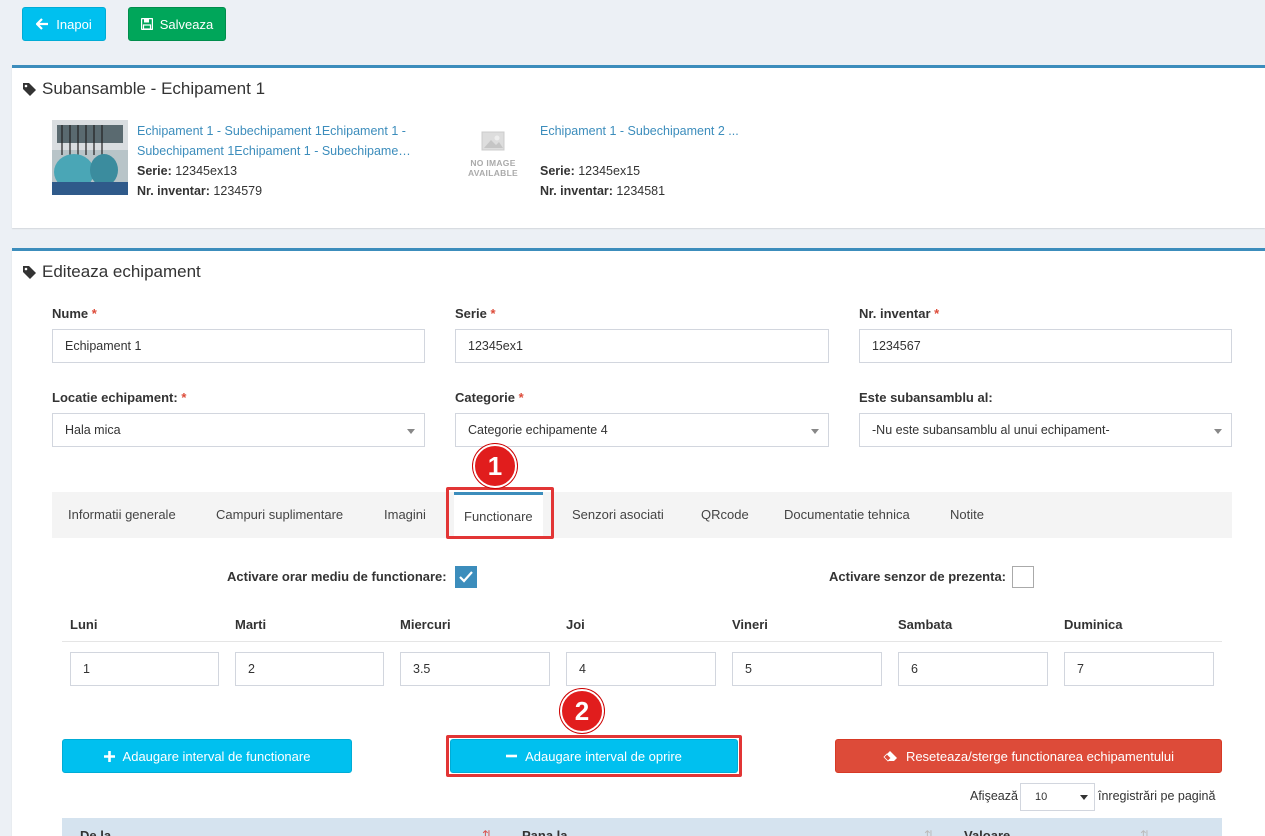  Describe the element at coordinates (475, 669) in the screenshot. I see `day-input-miercuri: 3.5` at that location.